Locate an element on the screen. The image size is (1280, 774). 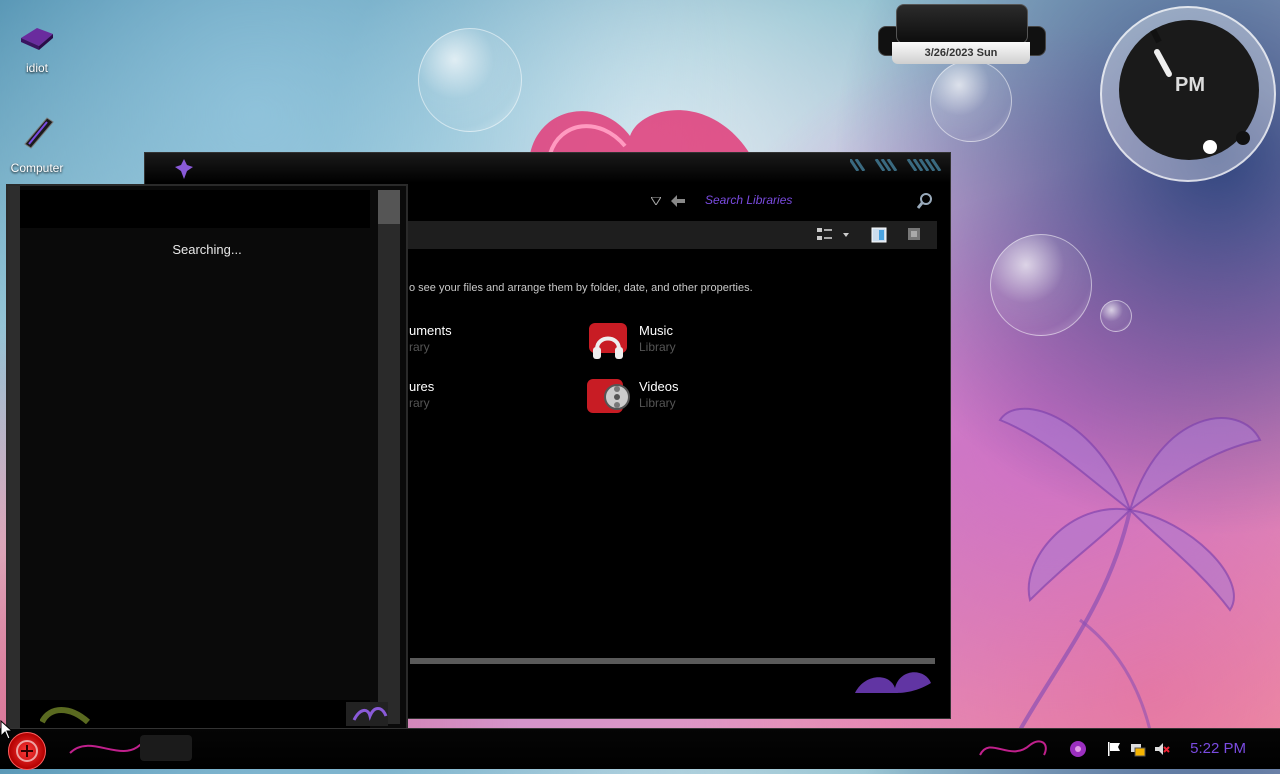
search-panel-header is located at coordinates (195, 209).